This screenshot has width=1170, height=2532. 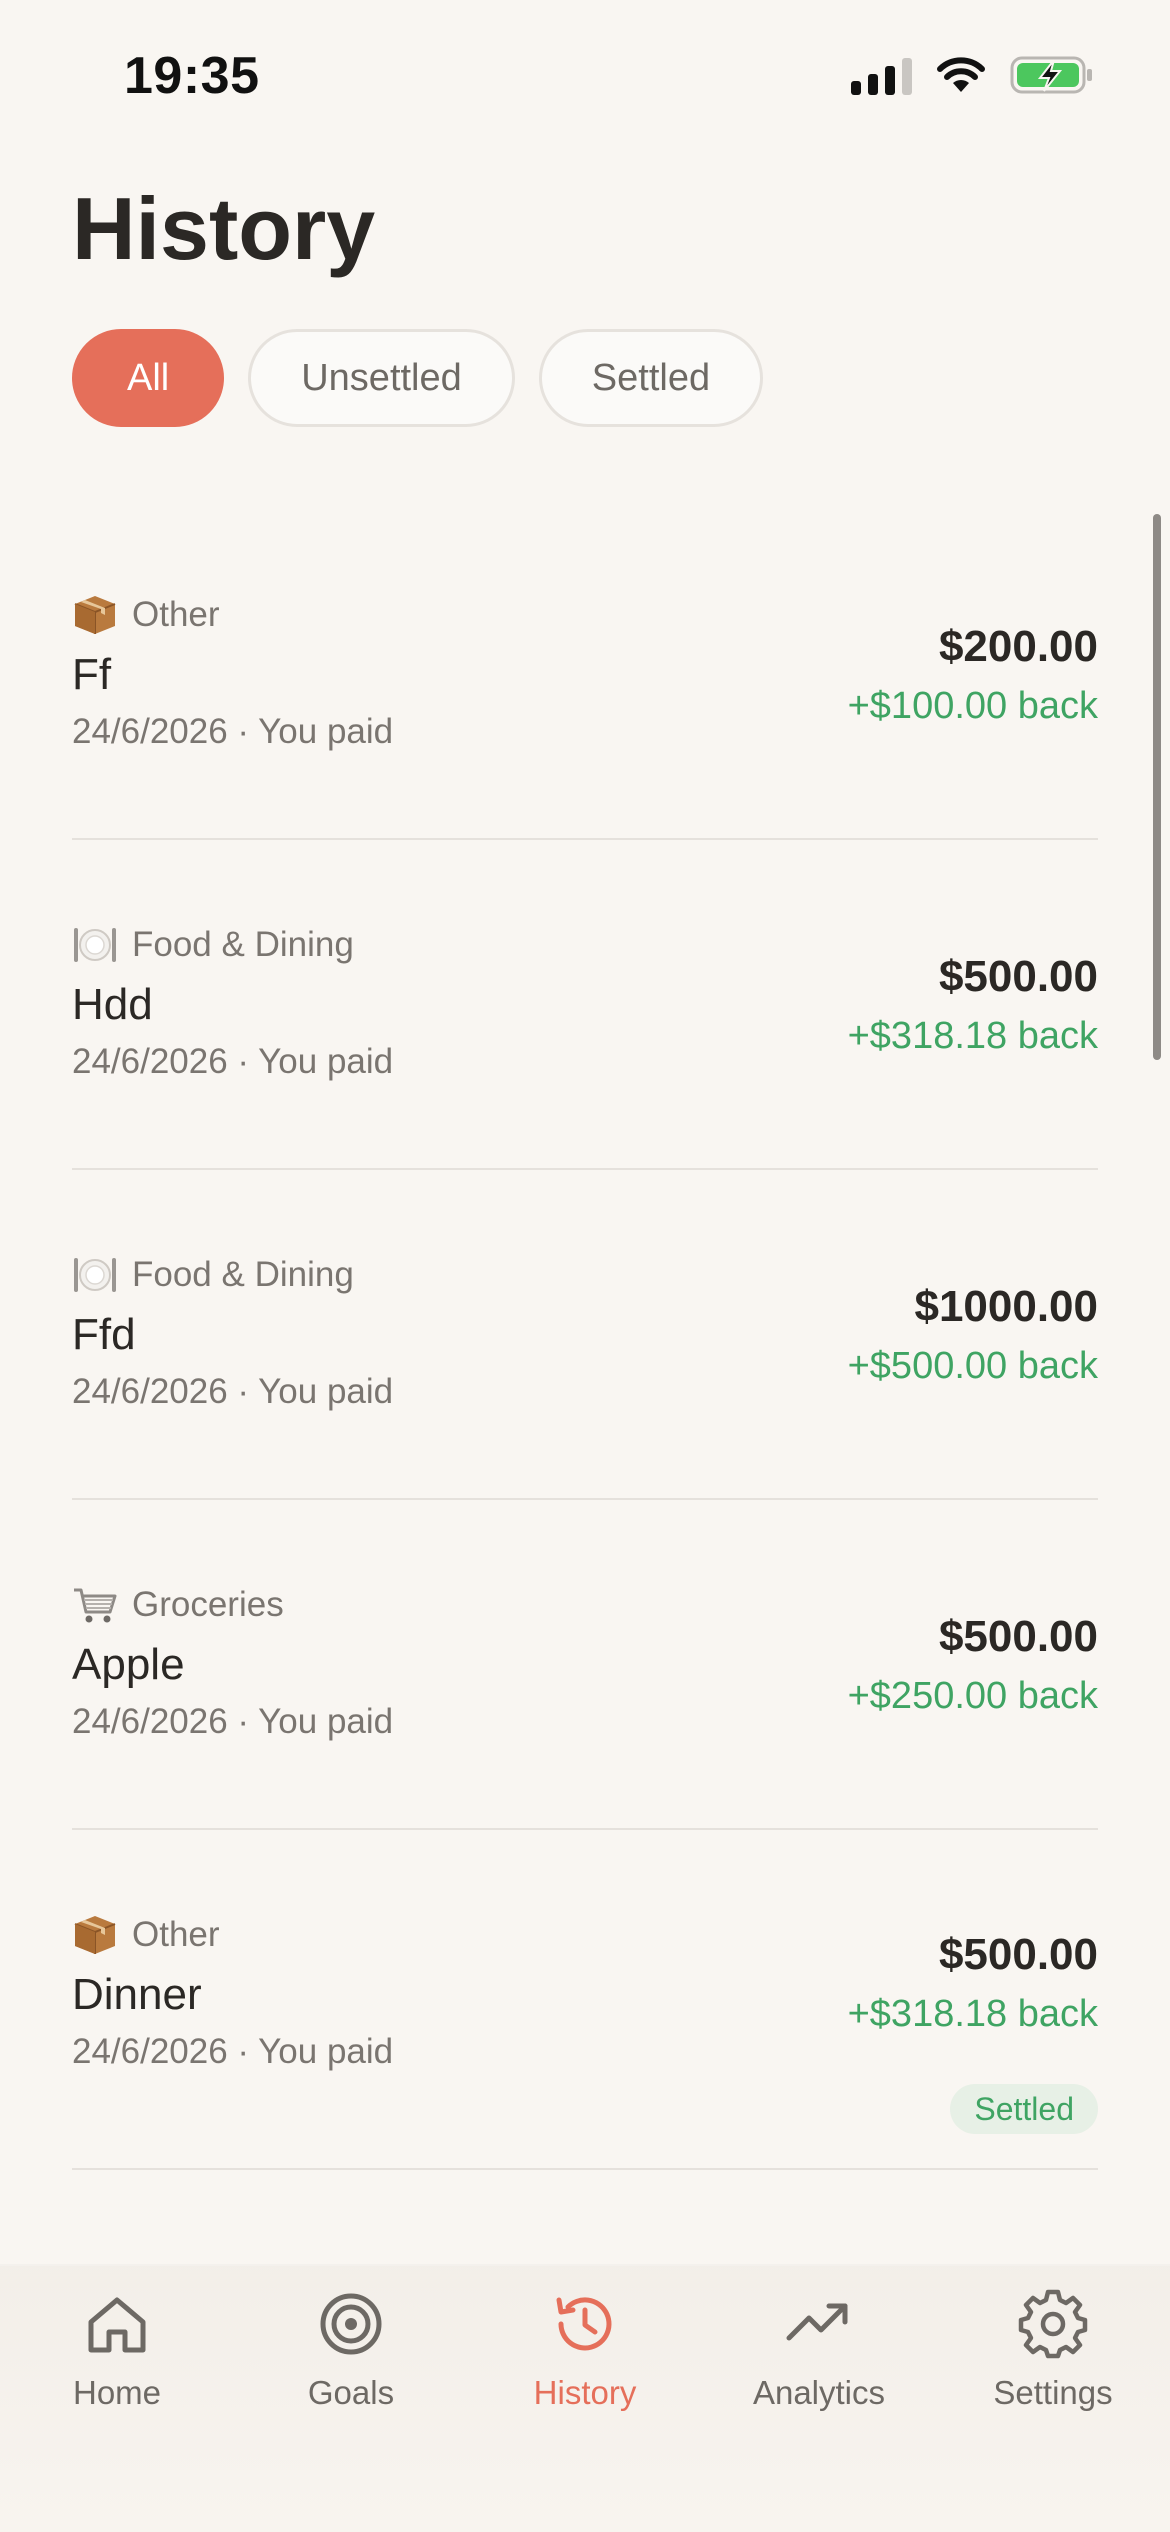 What do you see at coordinates (817, 2322) in the screenshot?
I see `trend-up-icon` at bounding box center [817, 2322].